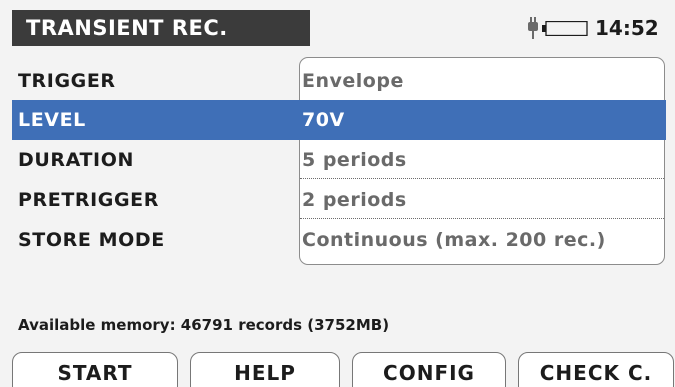 This screenshot has height=387, width=675. I want to click on config-button: CONFIG, so click(429, 369).